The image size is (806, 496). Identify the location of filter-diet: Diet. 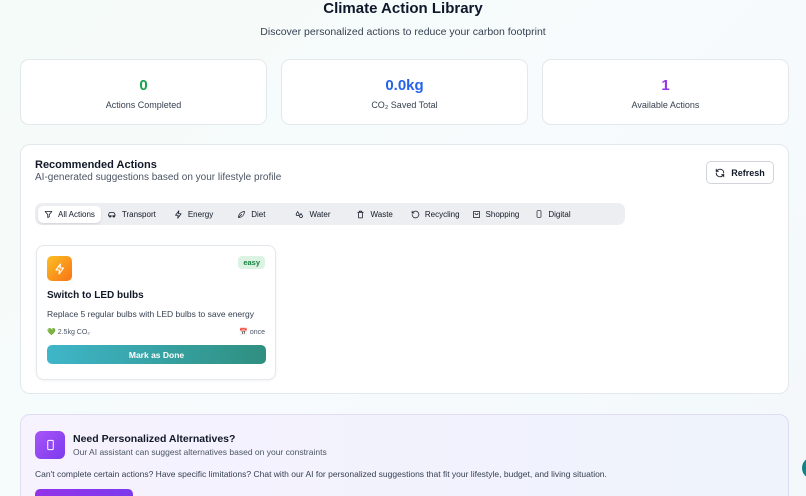
(251, 214).